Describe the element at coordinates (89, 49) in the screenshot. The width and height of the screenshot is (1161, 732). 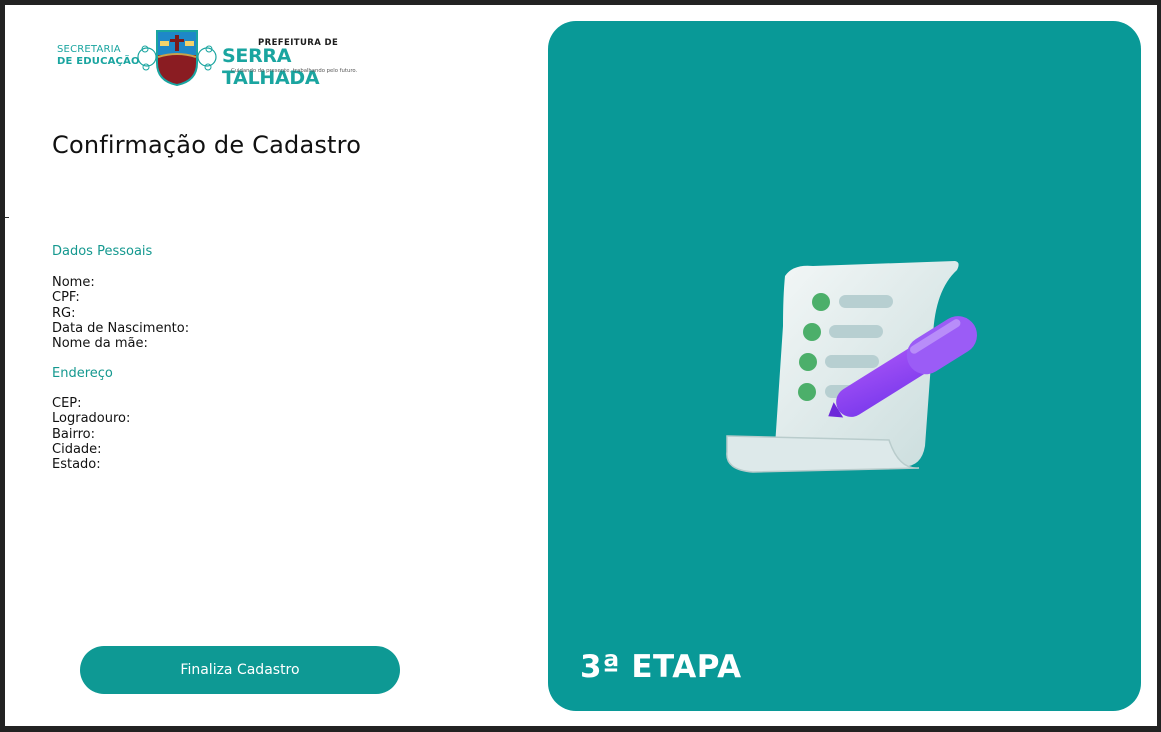
I see `secretaria-line1: SECRETARIA` at that location.